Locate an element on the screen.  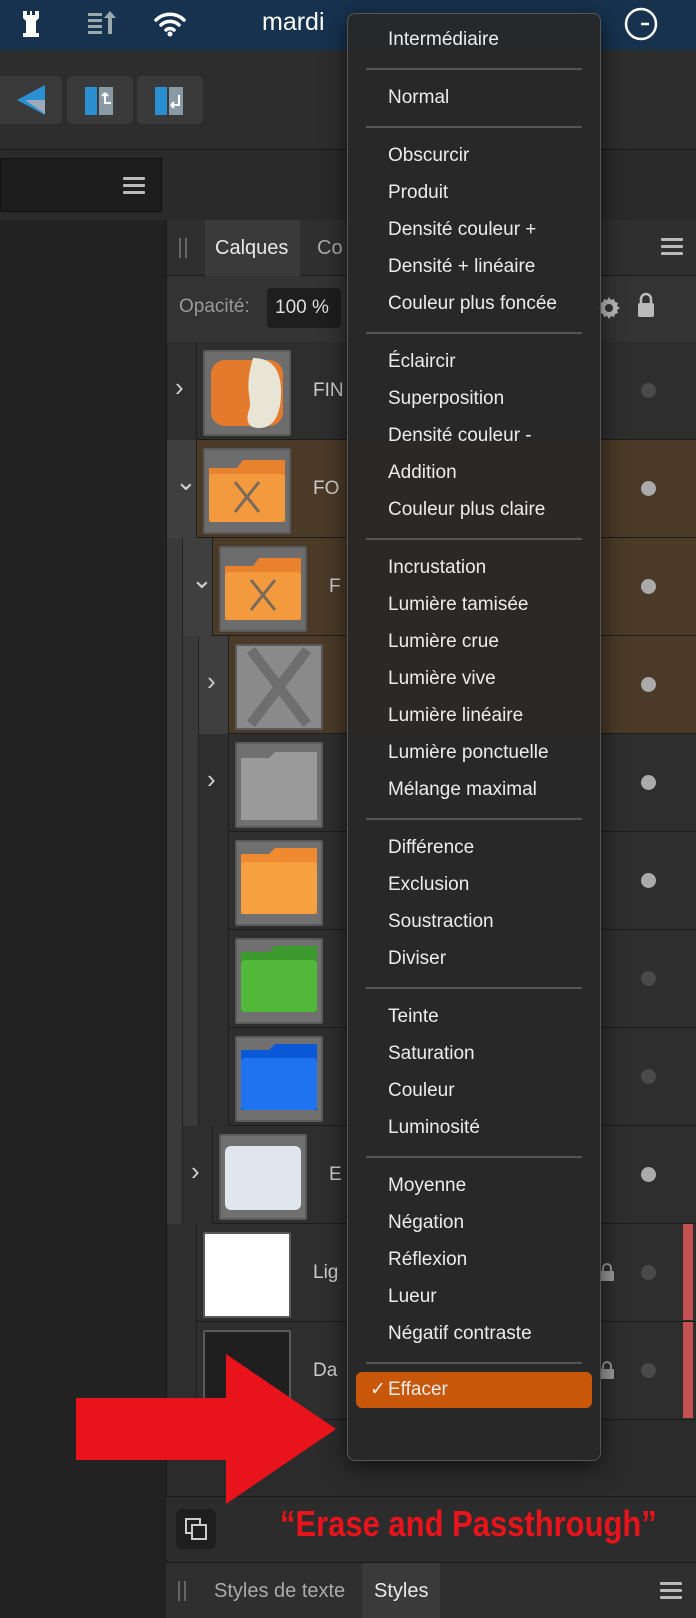
blend-mode-item: Luminosité is located at coordinates (474, 1128).